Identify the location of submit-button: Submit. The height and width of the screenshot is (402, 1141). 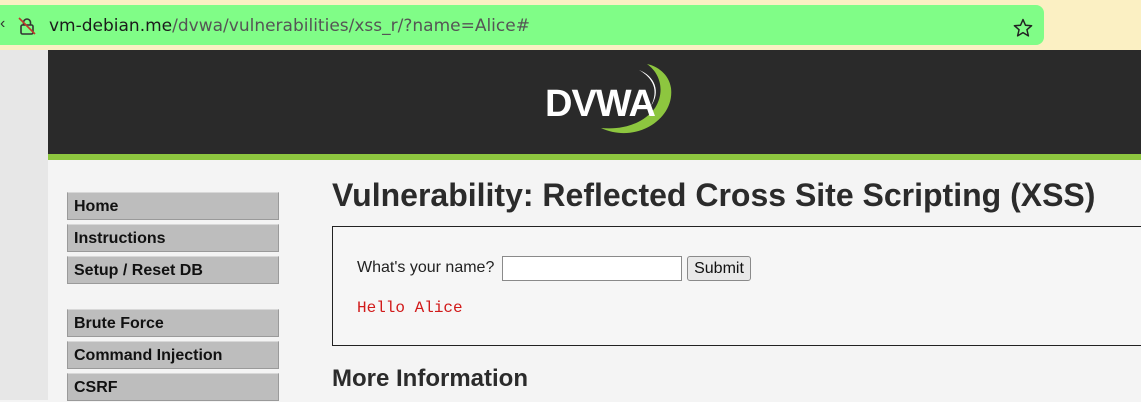
(719, 268).